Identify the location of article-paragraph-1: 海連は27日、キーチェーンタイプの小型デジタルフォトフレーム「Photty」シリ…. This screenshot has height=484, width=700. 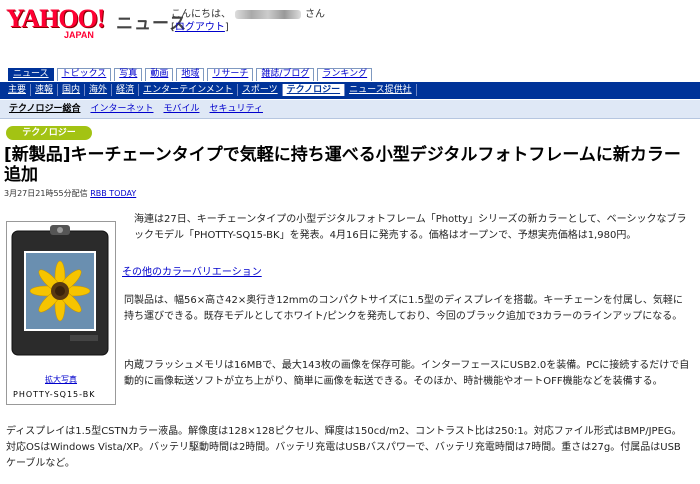
(410, 227).